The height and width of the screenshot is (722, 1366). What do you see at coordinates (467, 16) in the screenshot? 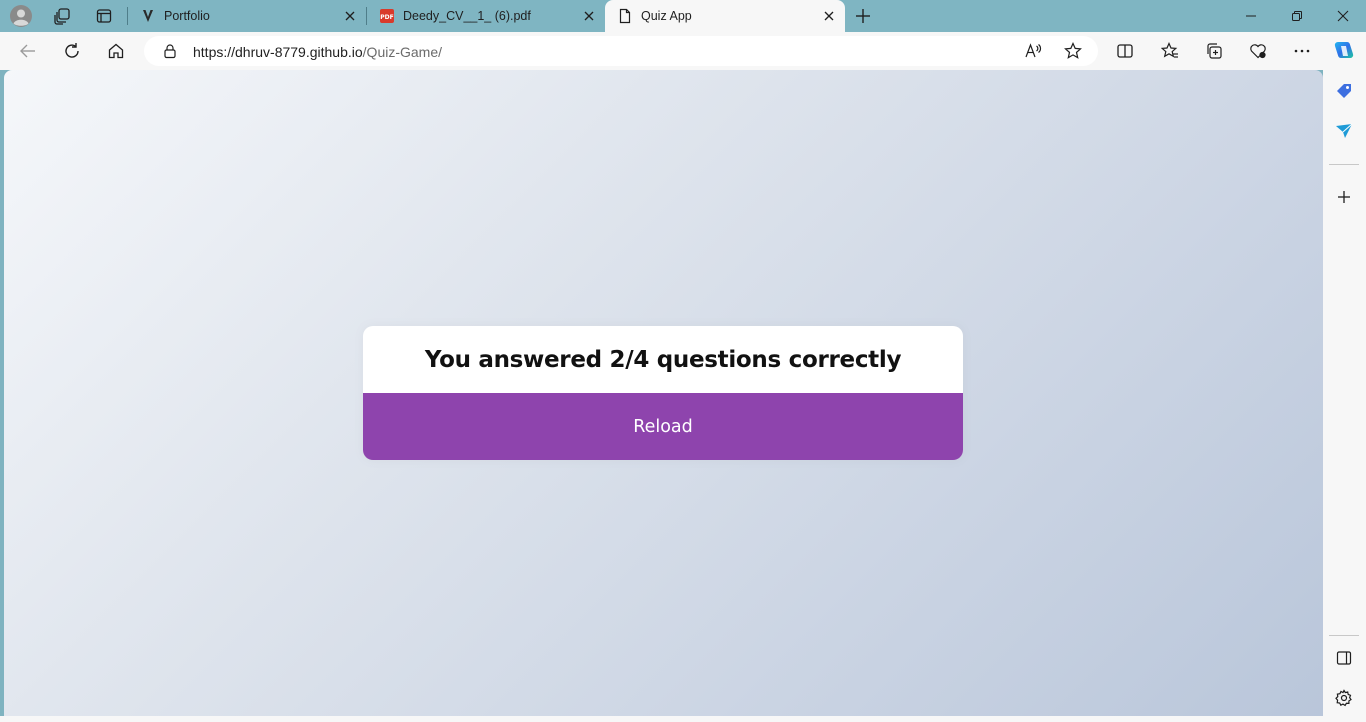
I see `tab-title: Deedy_CV__1_ (6).pdf` at bounding box center [467, 16].